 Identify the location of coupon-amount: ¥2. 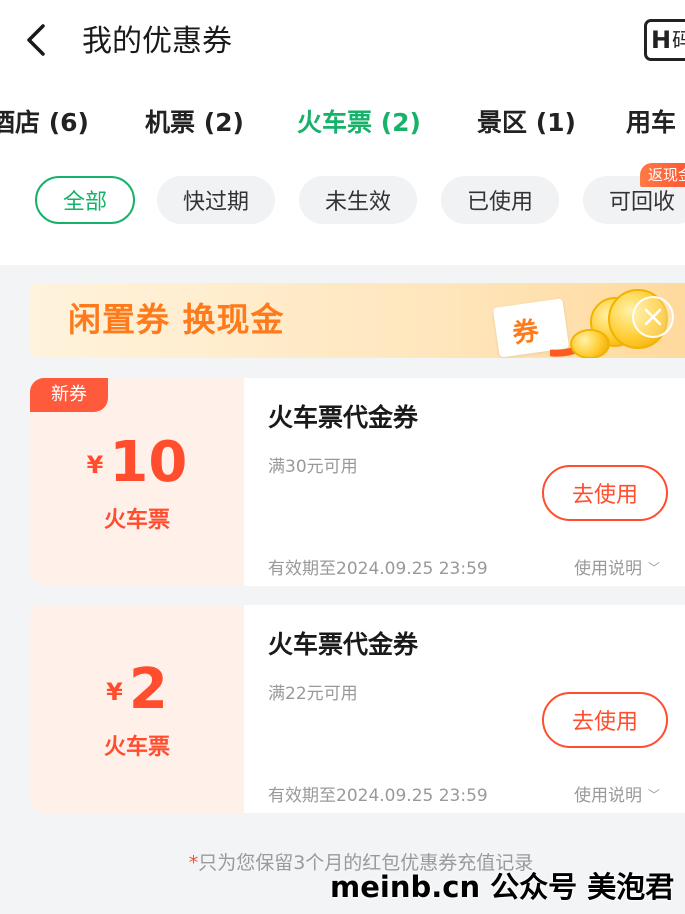
(137, 690).